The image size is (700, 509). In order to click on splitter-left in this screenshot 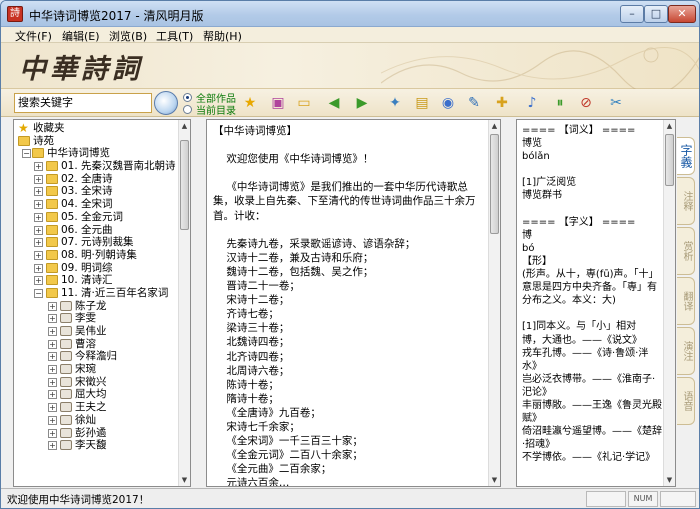, I will do `click(199, 303)`.